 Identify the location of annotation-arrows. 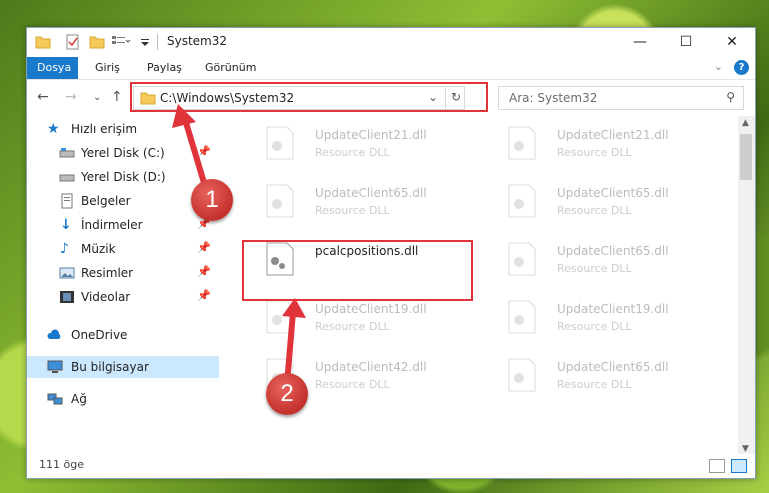
(239, 244).